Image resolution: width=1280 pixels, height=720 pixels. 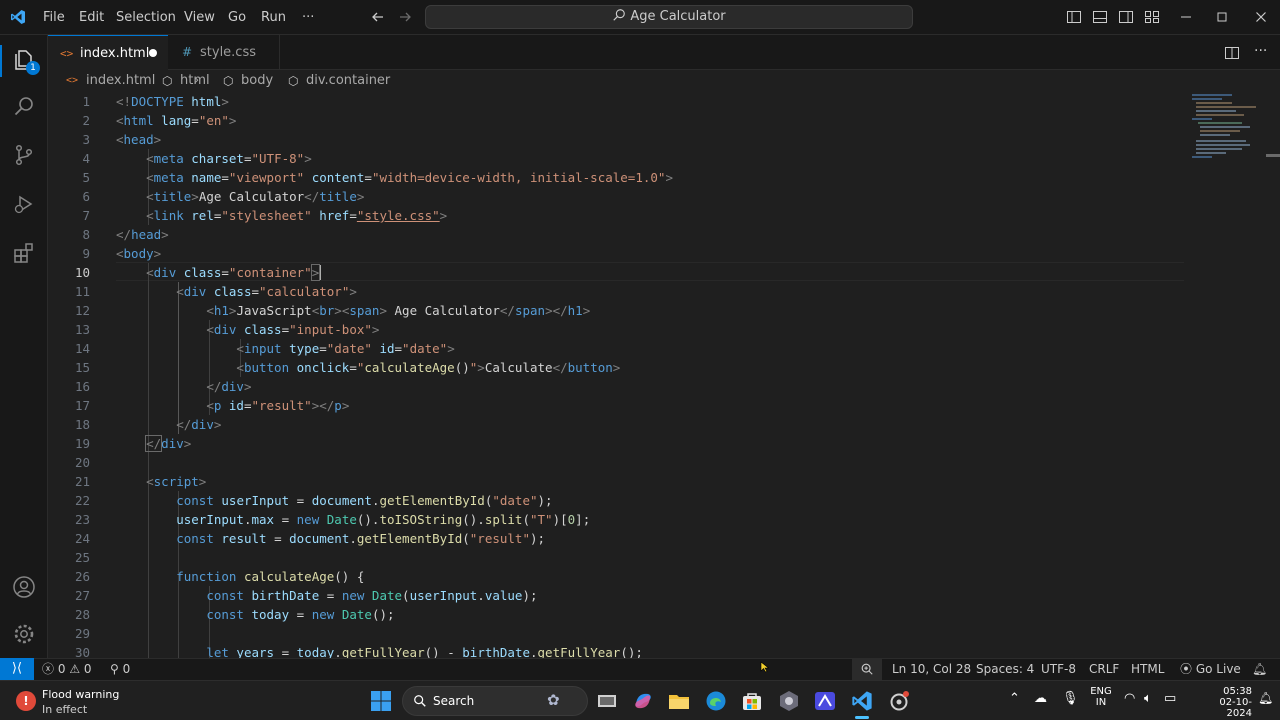 I want to click on menu-run: Run, so click(x=273, y=17).